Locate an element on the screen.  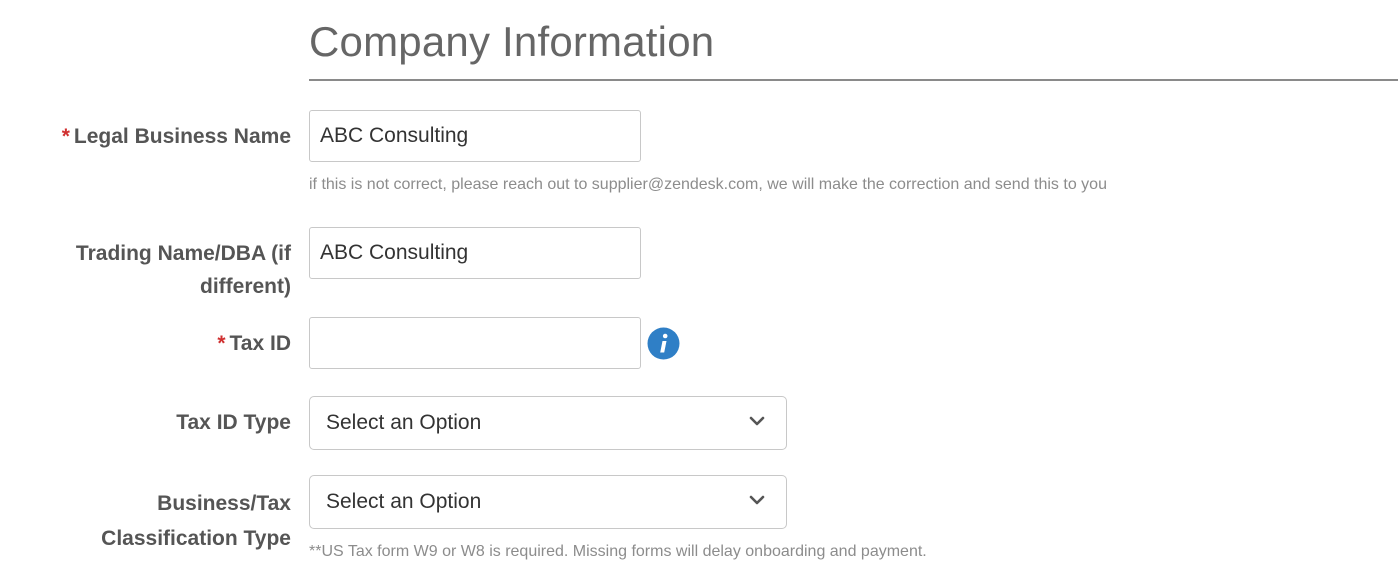
tax-id-input is located at coordinates (475, 343).